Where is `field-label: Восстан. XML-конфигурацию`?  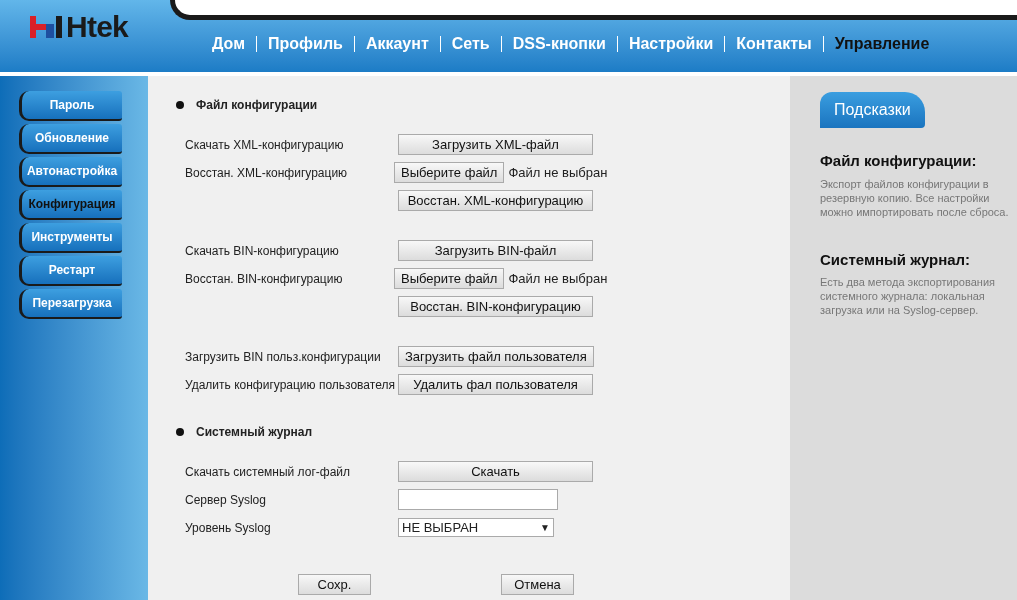 field-label: Восстан. XML-конфигурацию is located at coordinates (266, 173).